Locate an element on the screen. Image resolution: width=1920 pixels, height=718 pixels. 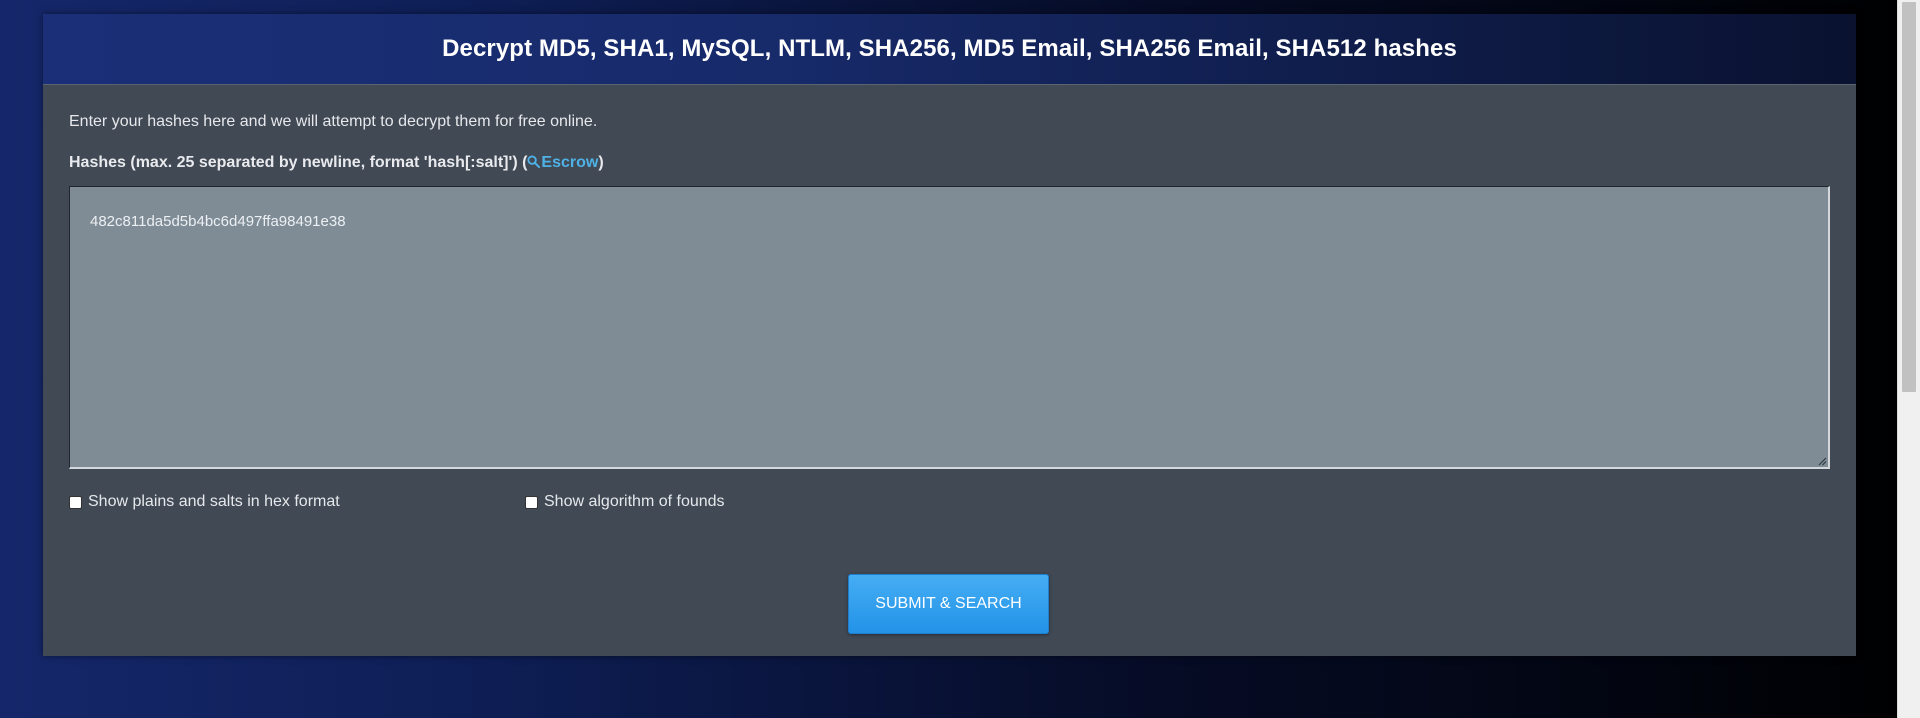
show-algorithm-option: Show algorithm of founds is located at coordinates (625, 502).